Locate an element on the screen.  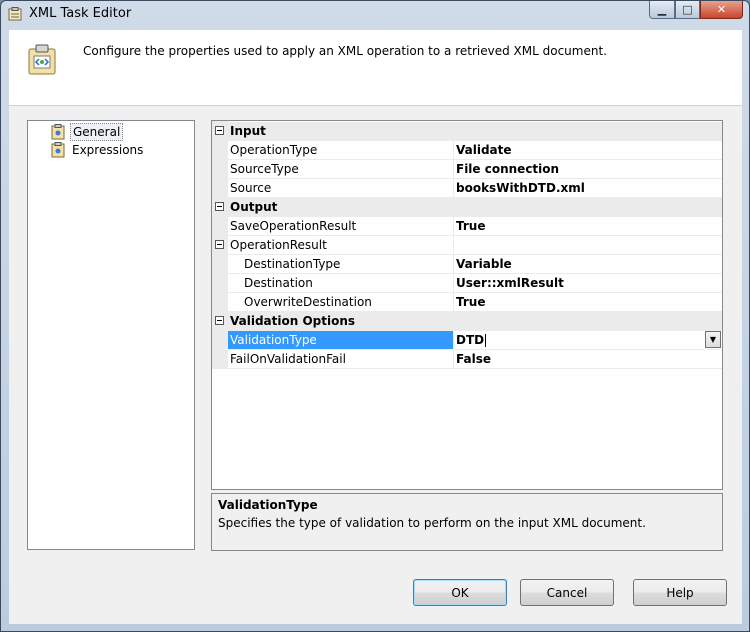
property-row-operation-result: OperationResult is located at coordinates (467, 245).